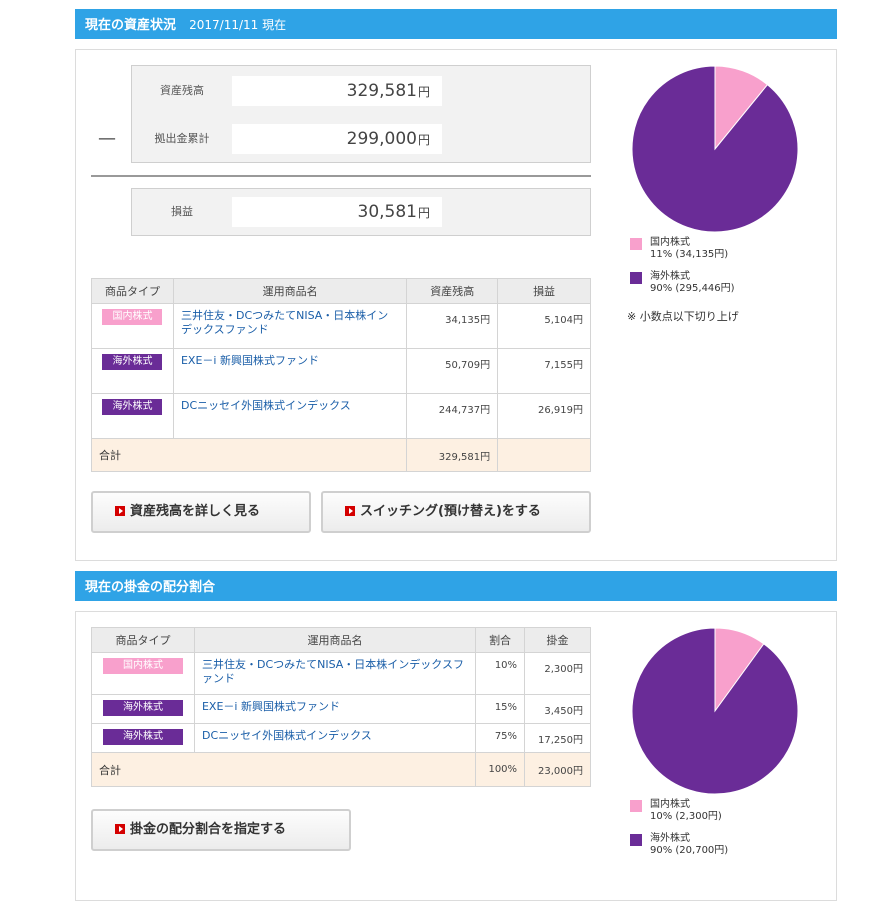 This screenshot has width=889, height=901. What do you see at coordinates (670, 838) in the screenshot?
I see `legend-label: 海外株式` at bounding box center [670, 838].